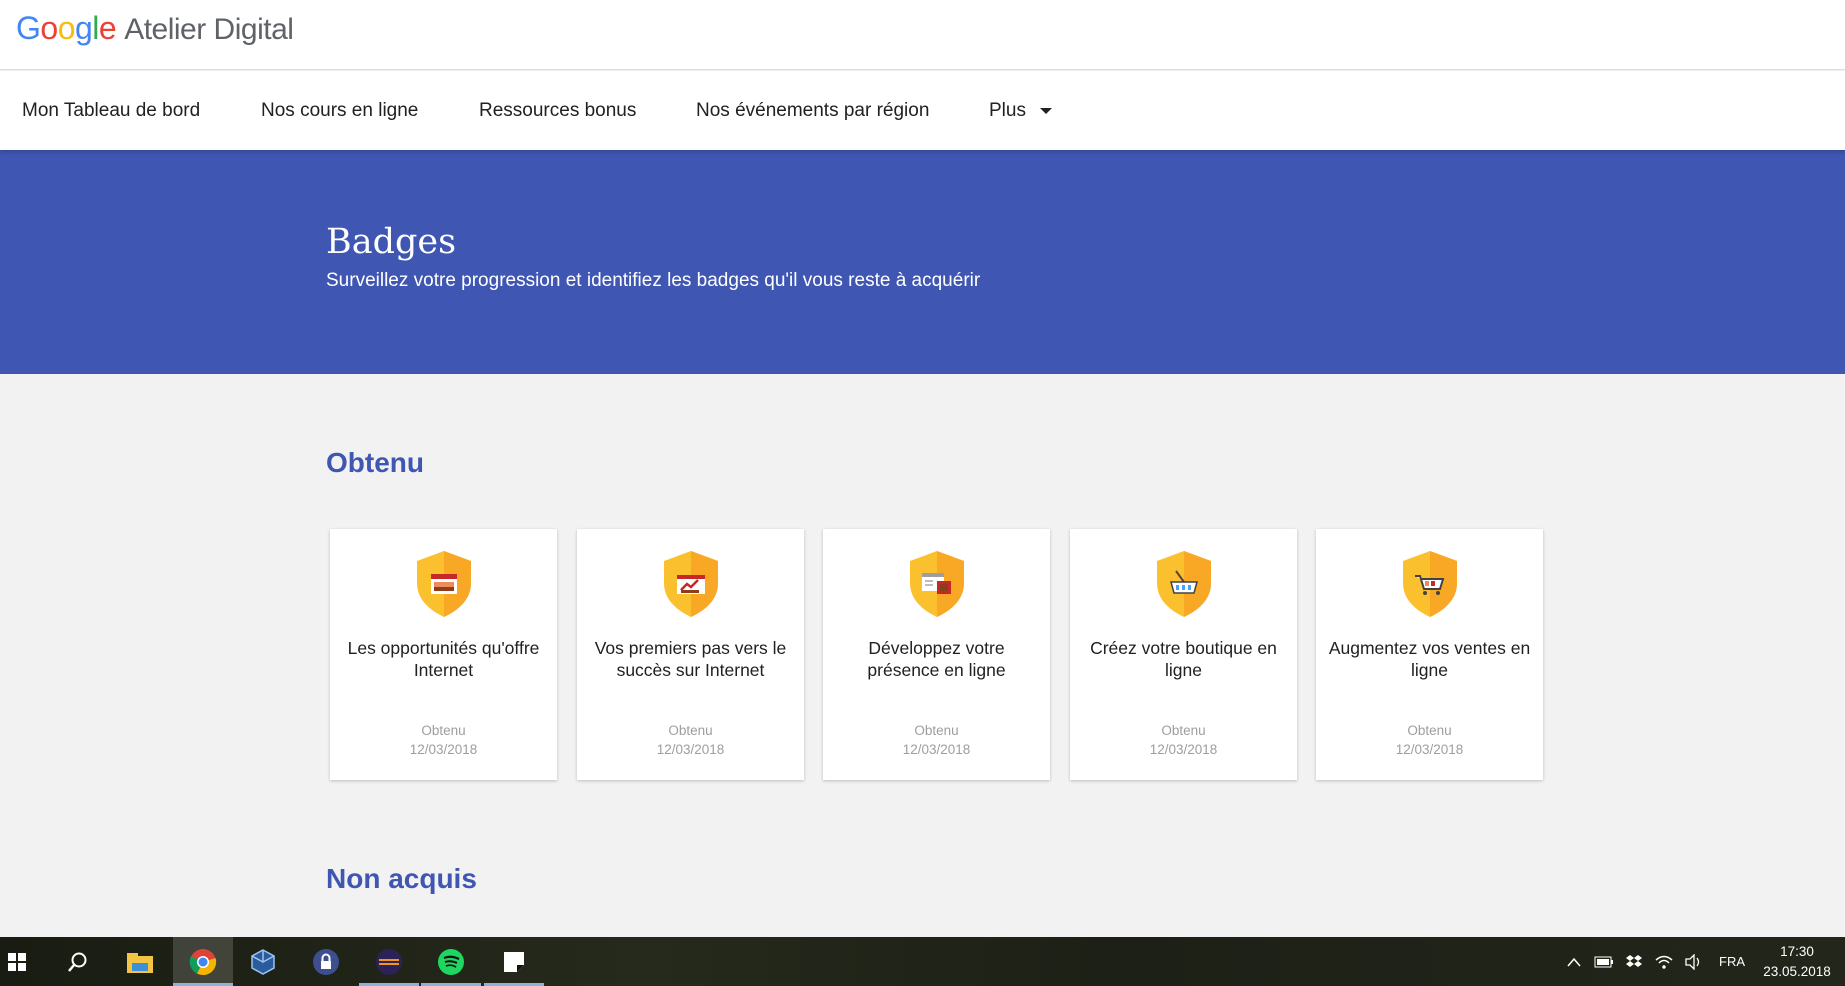 Image resolution: width=1845 pixels, height=986 pixels. Describe the element at coordinates (1007, 110) in the screenshot. I see `nav-more-label: Plus` at that location.